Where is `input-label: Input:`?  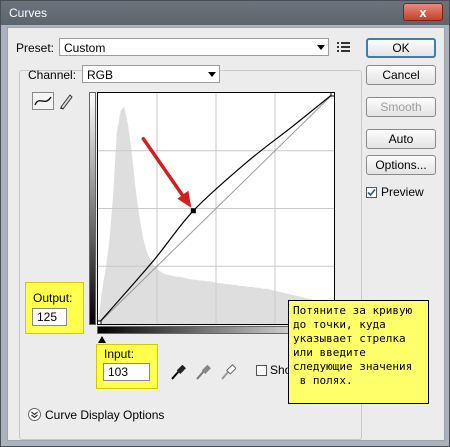
input-label: Input: is located at coordinates (119, 354).